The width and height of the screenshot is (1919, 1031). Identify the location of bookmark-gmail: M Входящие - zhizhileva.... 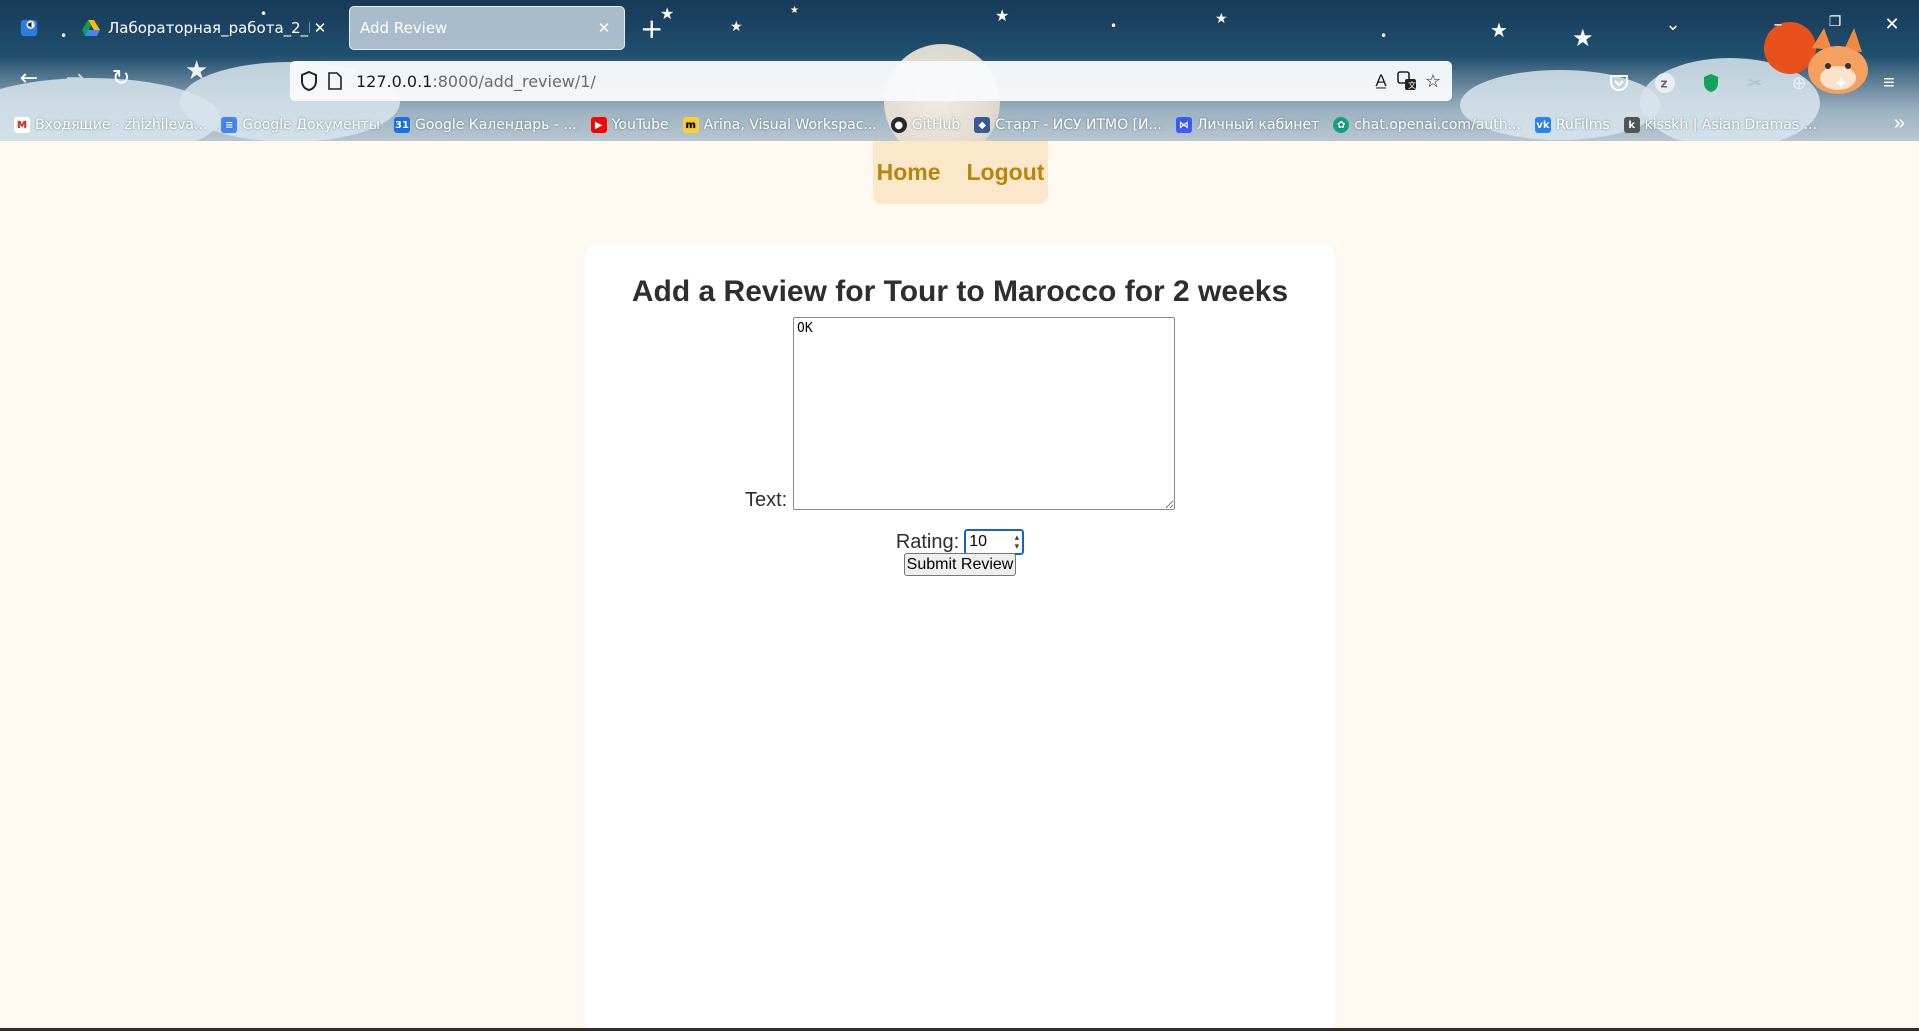
(110, 125).